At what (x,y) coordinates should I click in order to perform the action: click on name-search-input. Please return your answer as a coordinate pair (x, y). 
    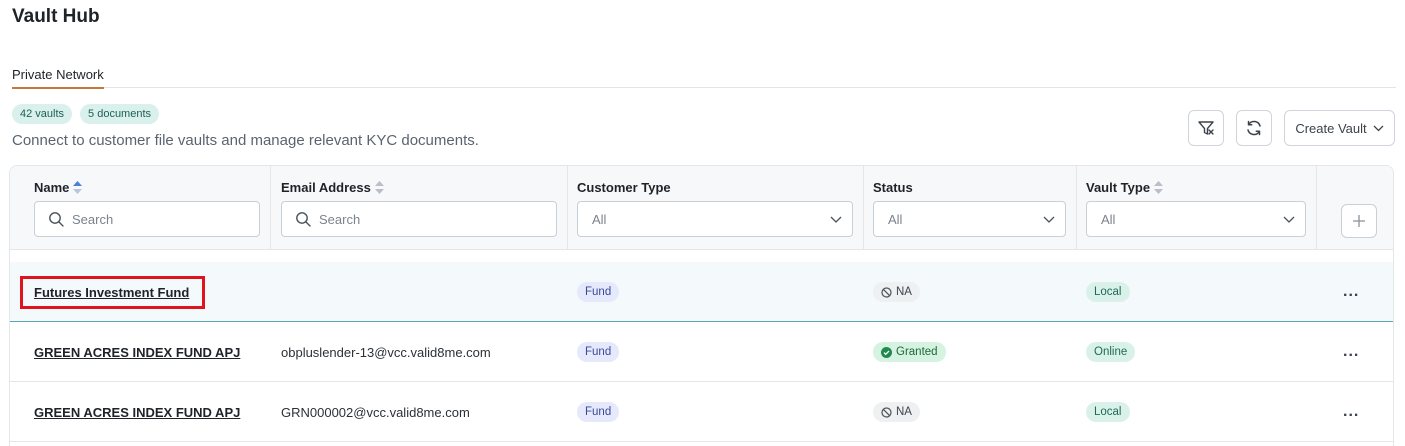
    Looking at the image, I should click on (147, 219).